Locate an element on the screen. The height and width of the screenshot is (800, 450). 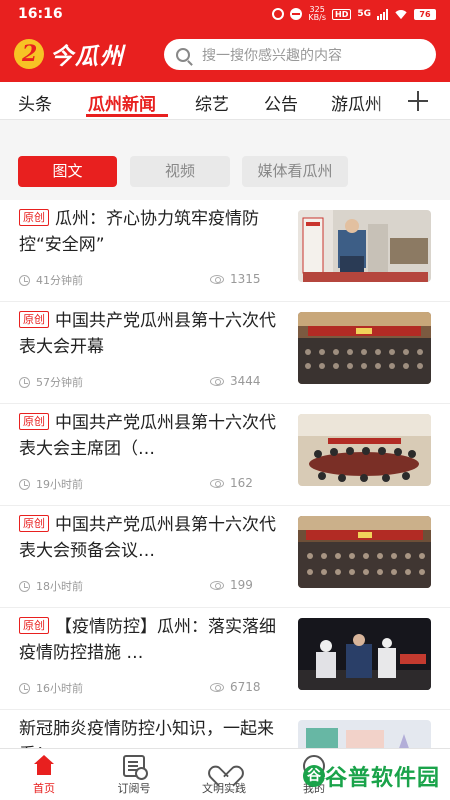
news-time: 41分钟前 is located at coordinates (51, 280).